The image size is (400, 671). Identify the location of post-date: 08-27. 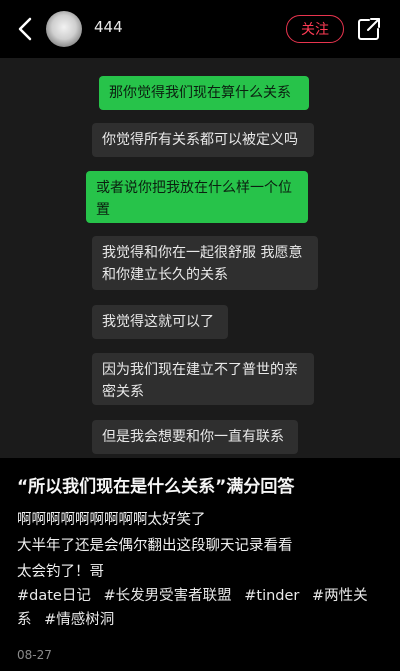
(34, 655).